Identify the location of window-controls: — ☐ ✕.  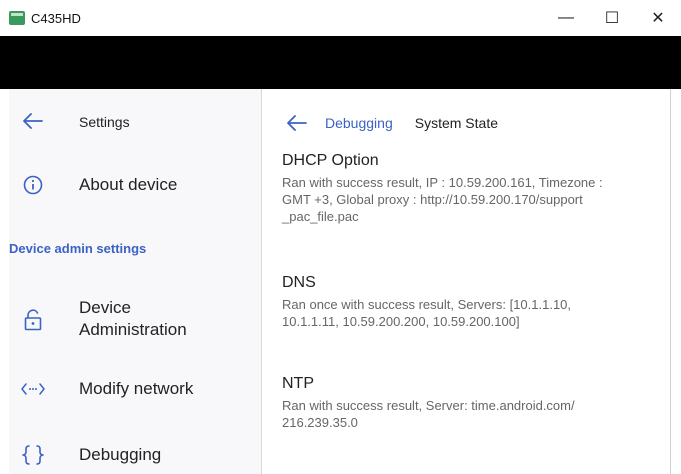
(612, 18).